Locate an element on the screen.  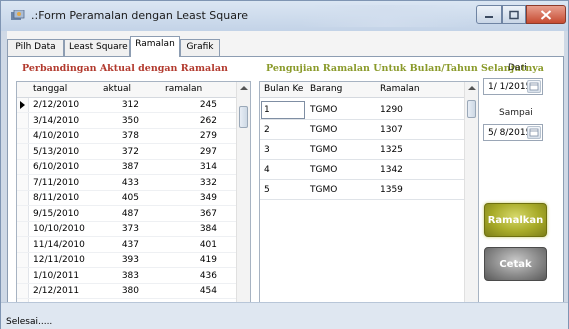
cell-ramalan-forecast: 1290 is located at coordinates (391, 110).